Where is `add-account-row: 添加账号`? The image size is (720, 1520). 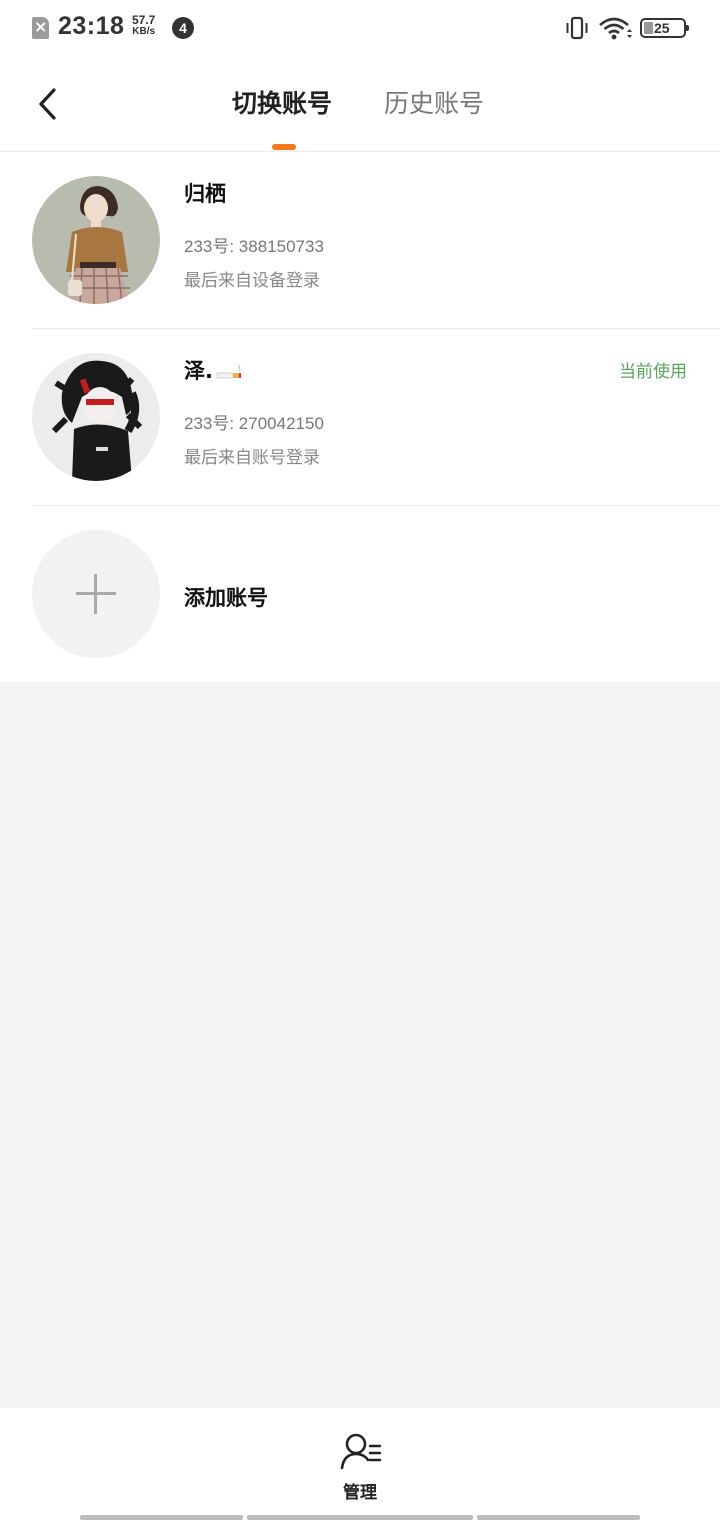 add-account-row: 添加账号 is located at coordinates (360, 594).